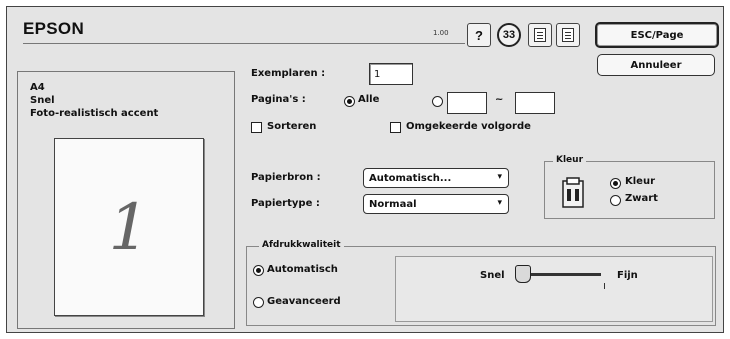 This screenshot has height=339, width=730. I want to click on utility-button, so click(568, 35).